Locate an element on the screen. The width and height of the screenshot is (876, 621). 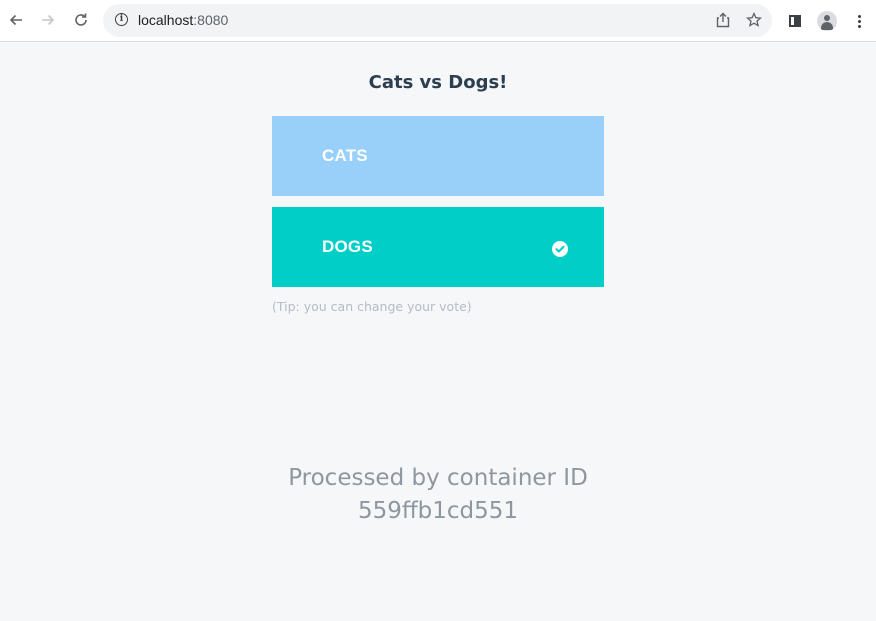
reload-button is located at coordinates (81, 20).